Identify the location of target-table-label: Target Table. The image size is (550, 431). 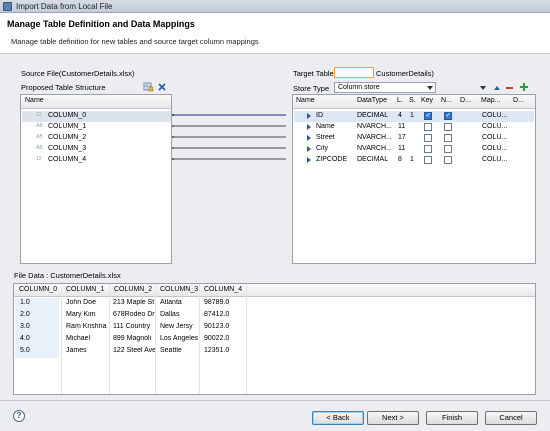
(313, 73).